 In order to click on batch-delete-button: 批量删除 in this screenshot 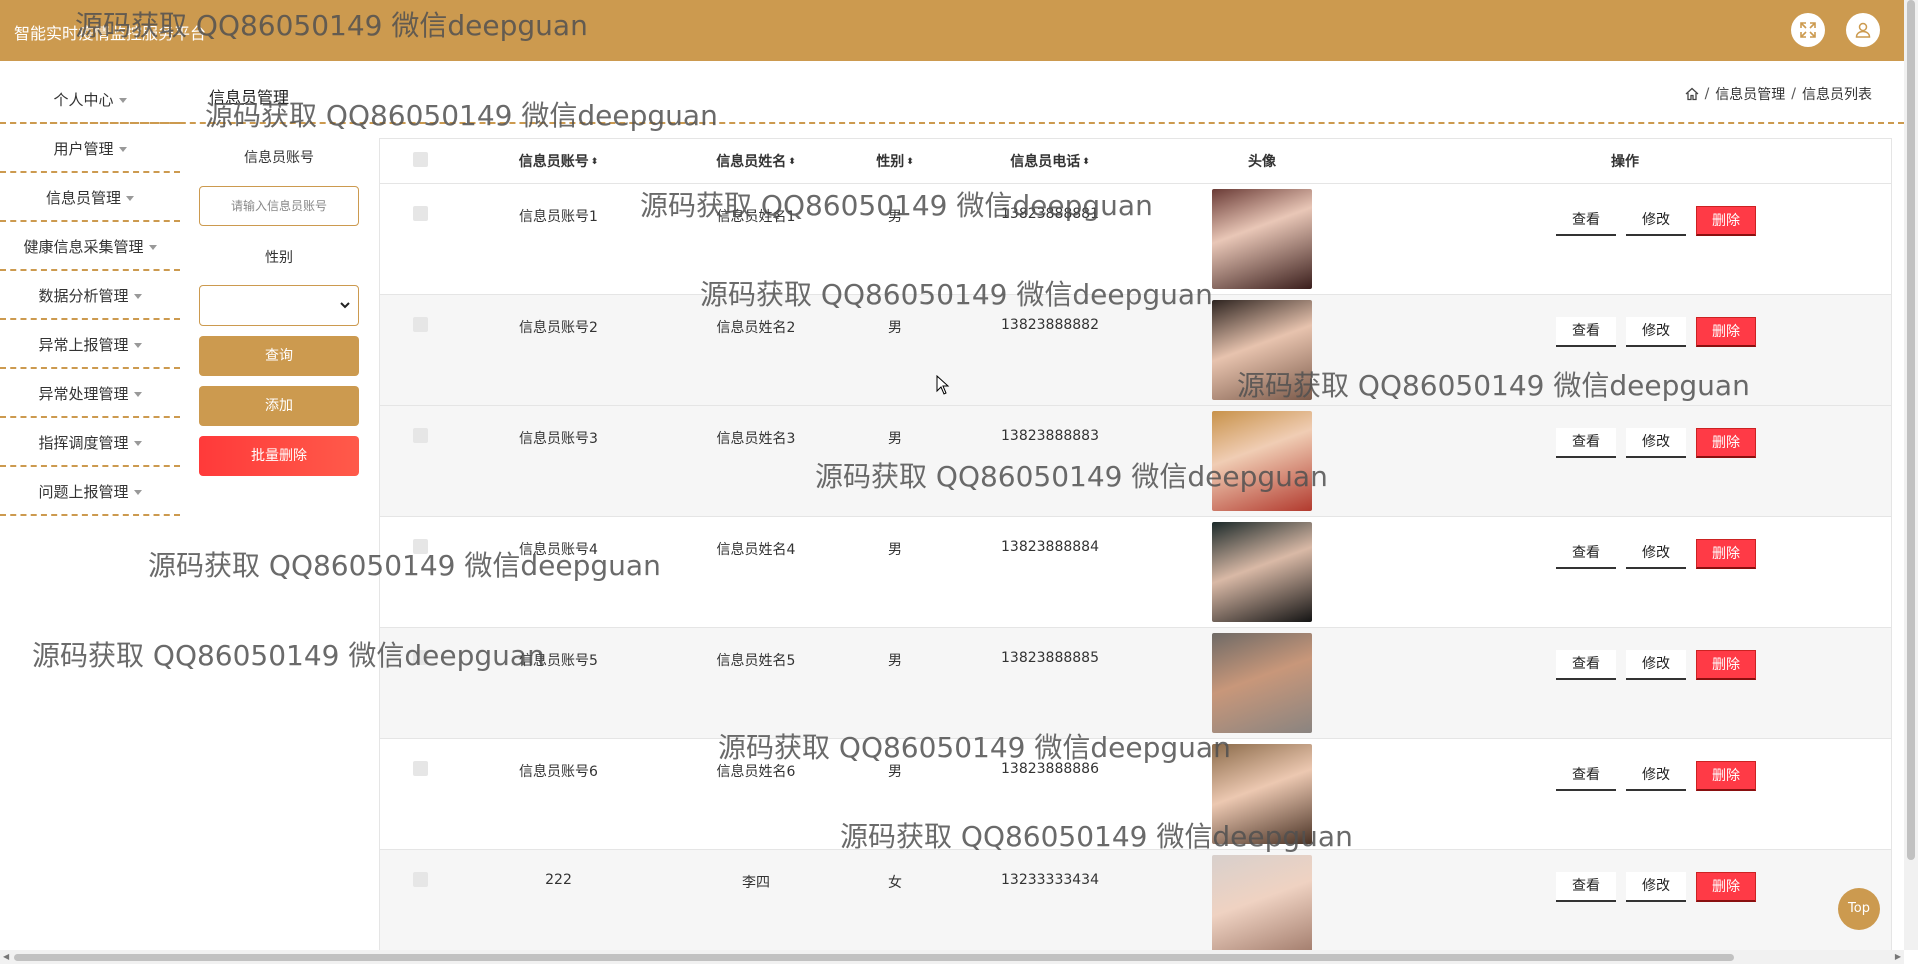, I will do `click(279, 456)`.